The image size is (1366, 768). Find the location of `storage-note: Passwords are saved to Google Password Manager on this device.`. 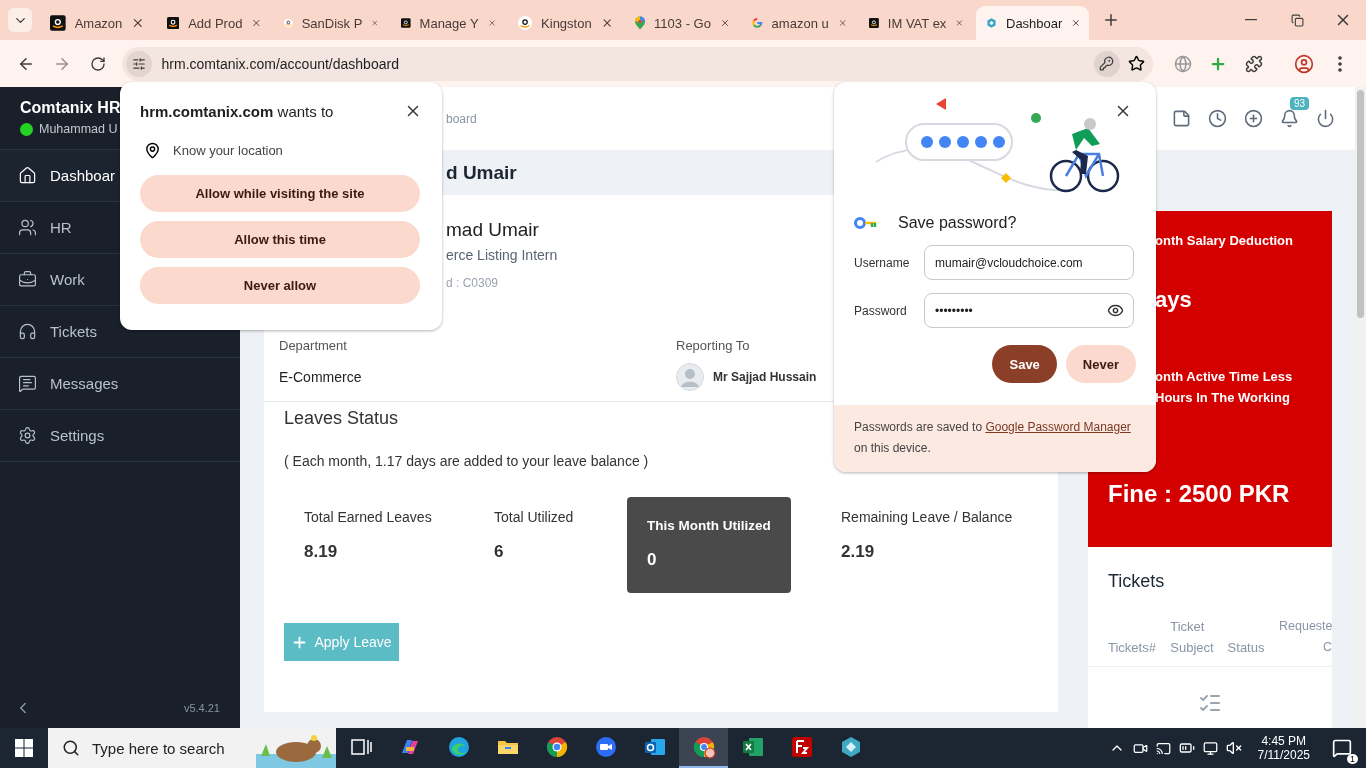

storage-note: Passwords are saved to Google Password Manager on this device. is located at coordinates (993, 438).